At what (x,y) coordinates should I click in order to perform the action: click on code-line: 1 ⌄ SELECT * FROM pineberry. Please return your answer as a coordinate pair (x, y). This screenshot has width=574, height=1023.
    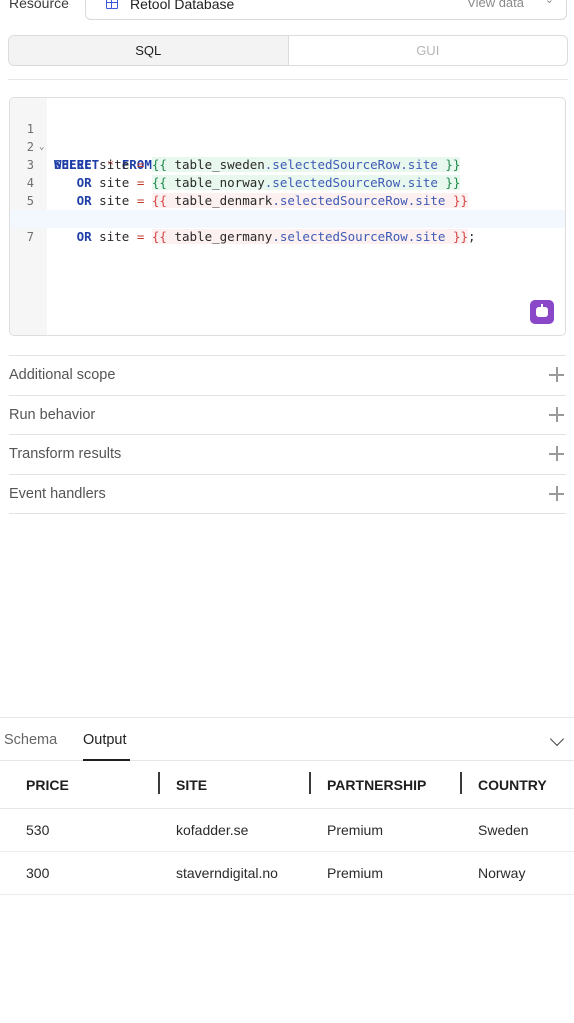
    Looking at the image, I should click on (287, 137).